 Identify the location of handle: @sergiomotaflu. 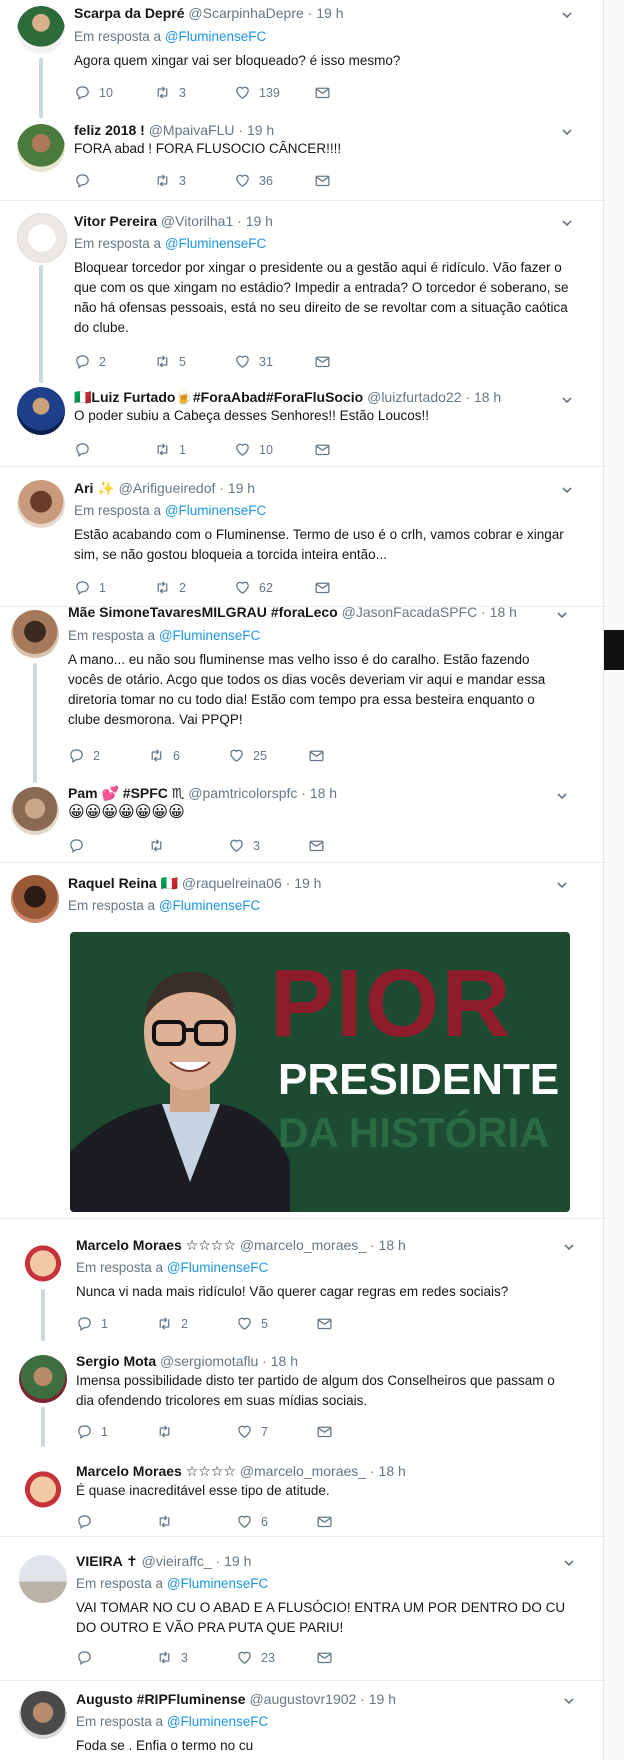
(209, 1361).